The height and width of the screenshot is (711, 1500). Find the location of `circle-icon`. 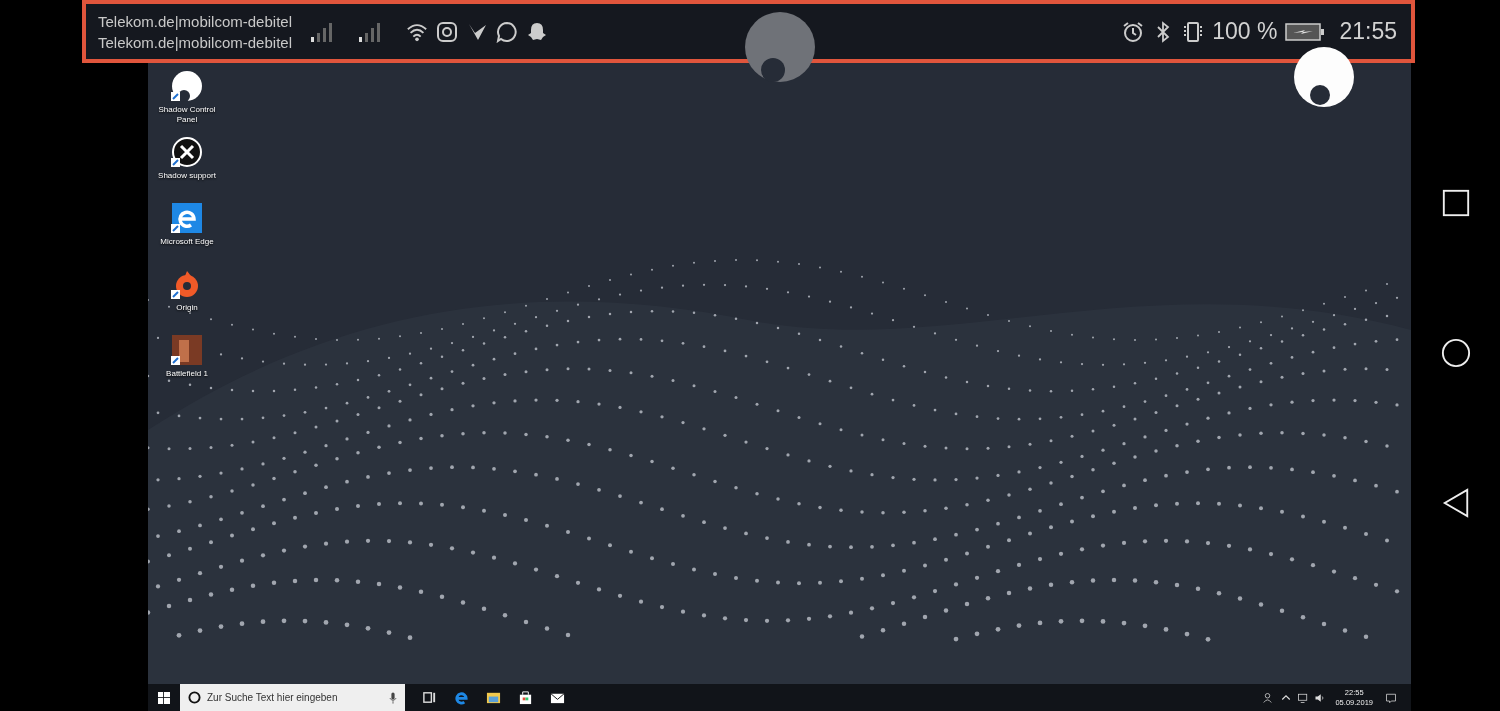

circle-icon is located at coordinates (194, 697).